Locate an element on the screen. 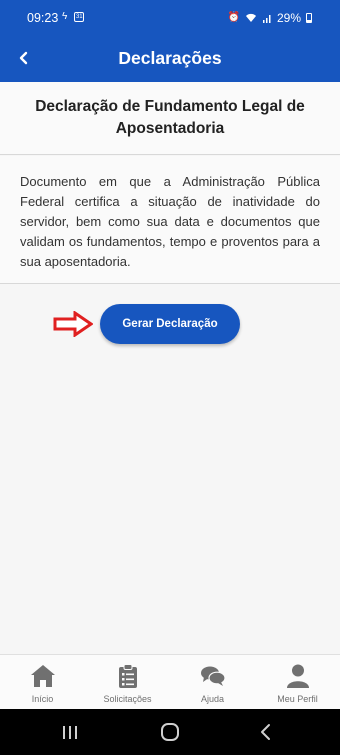 Image resolution: width=340 pixels, height=755 pixels. nav-item-solicitacoes: Solicitações is located at coordinates (127, 682).